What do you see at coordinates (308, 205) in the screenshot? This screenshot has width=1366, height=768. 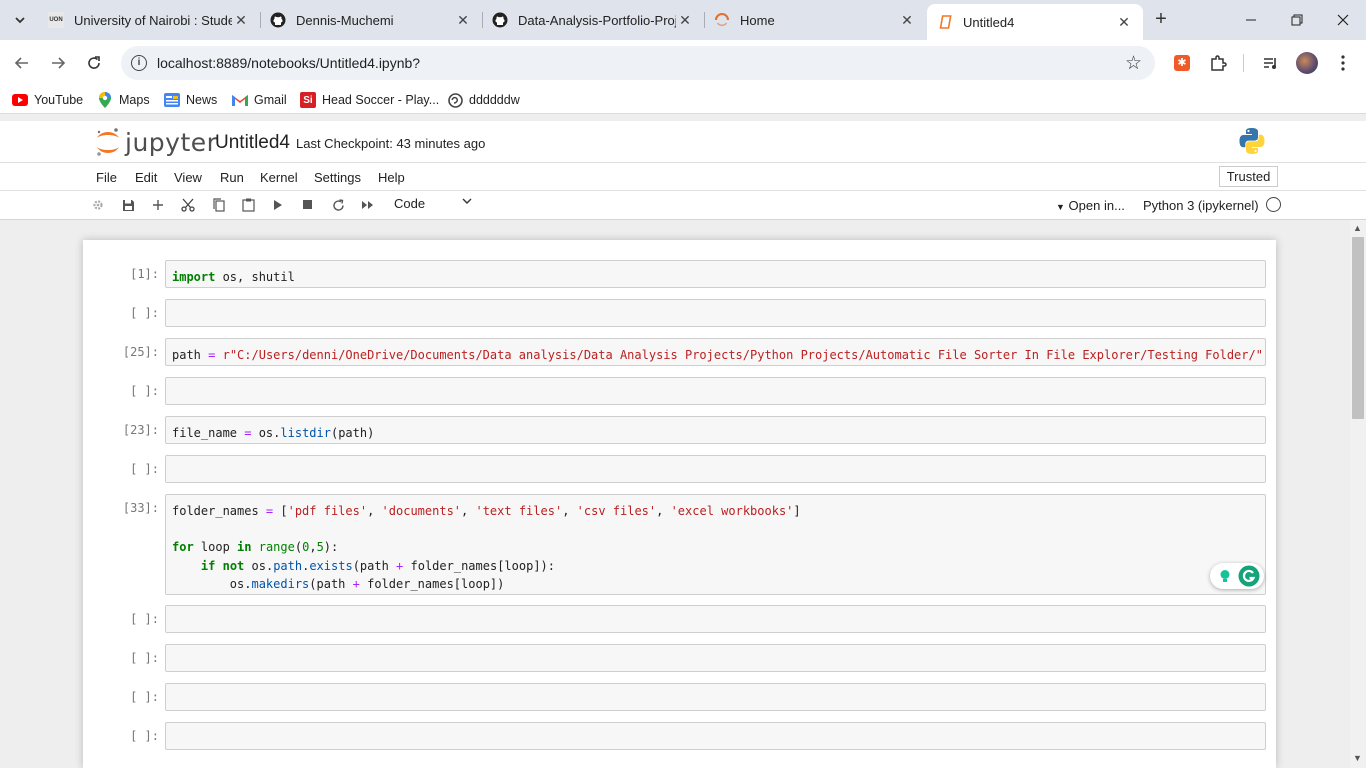 I see `interrupt-stop-icon` at bounding box center [308, 205].